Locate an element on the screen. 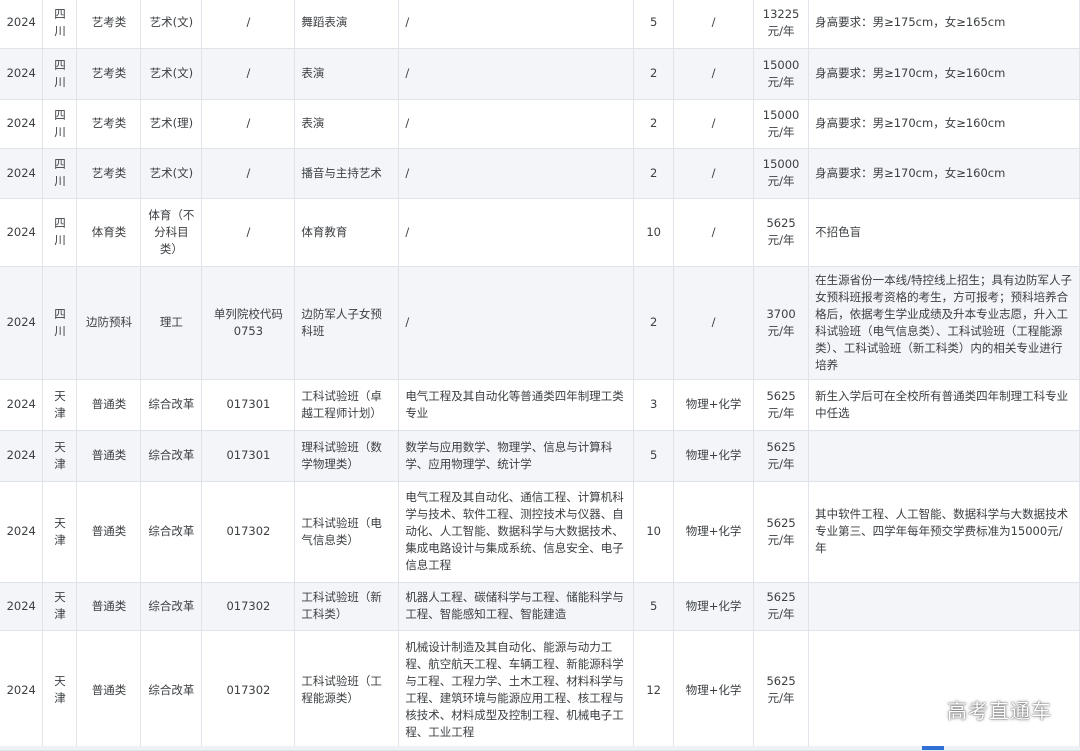 The width and height of the screenshot is (1080, 751). cell-plan: 12 is located at coordinates (654, 690).